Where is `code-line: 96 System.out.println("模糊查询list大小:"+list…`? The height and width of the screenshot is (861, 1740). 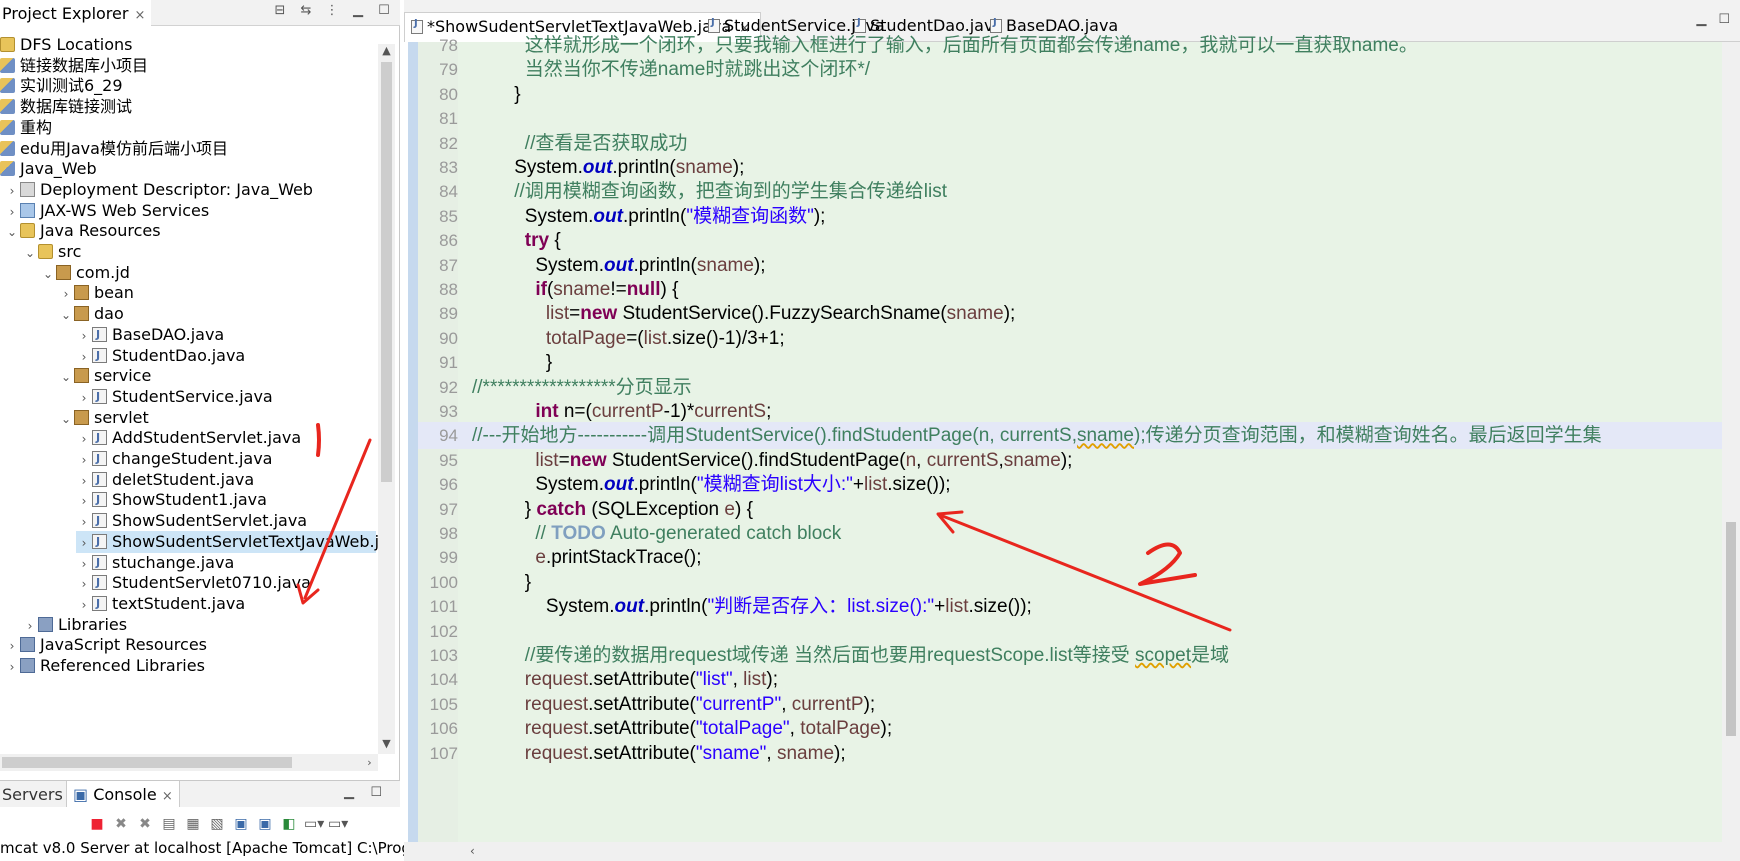 code-line: 96 System.out.println("模糊查询list大小:"+list… is located at coordinates (1070, 484).